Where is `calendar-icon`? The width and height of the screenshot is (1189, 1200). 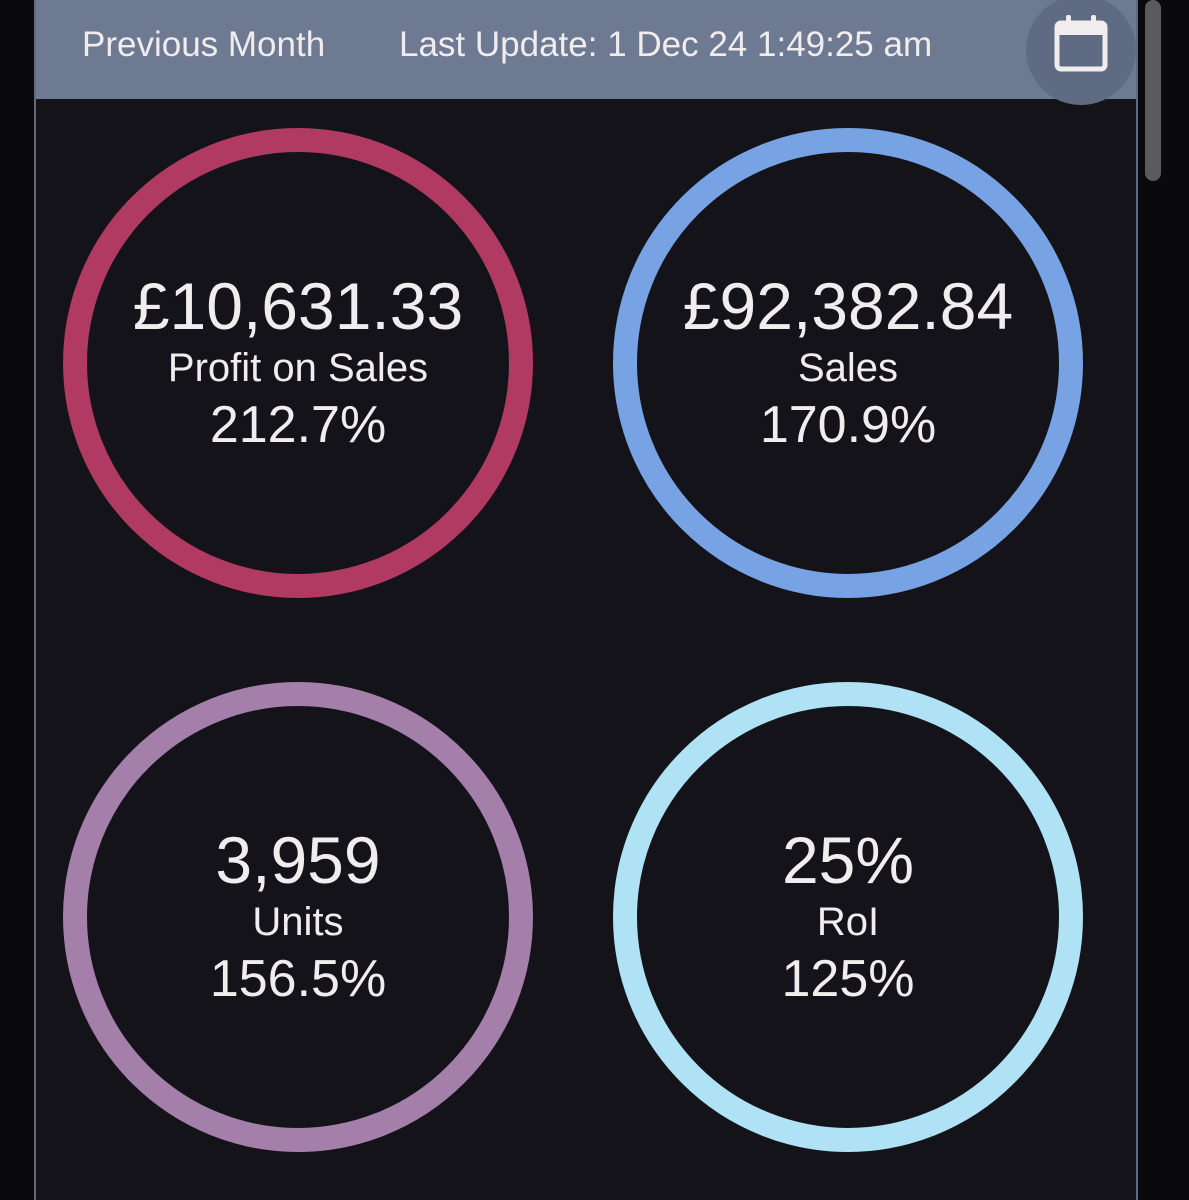 calendar-icon is located at coordinates (1081, 43).